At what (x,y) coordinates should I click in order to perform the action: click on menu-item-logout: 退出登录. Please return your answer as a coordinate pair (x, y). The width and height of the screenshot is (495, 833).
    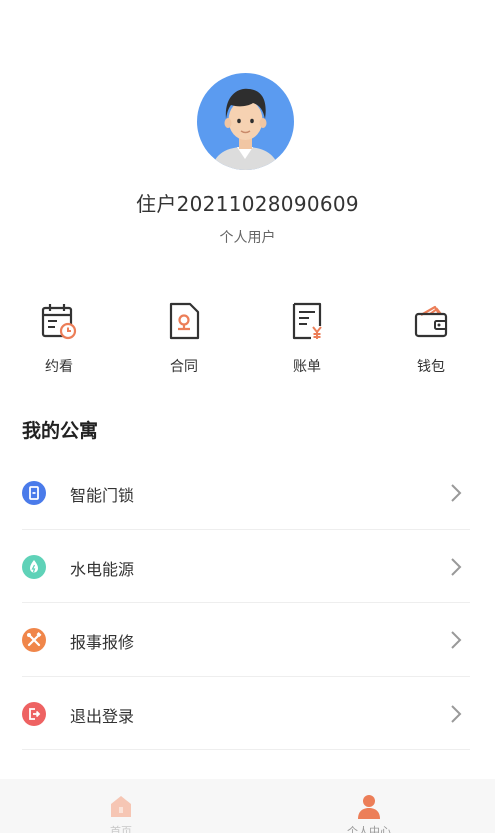
    Looking at the image, I should click on (246, 713).